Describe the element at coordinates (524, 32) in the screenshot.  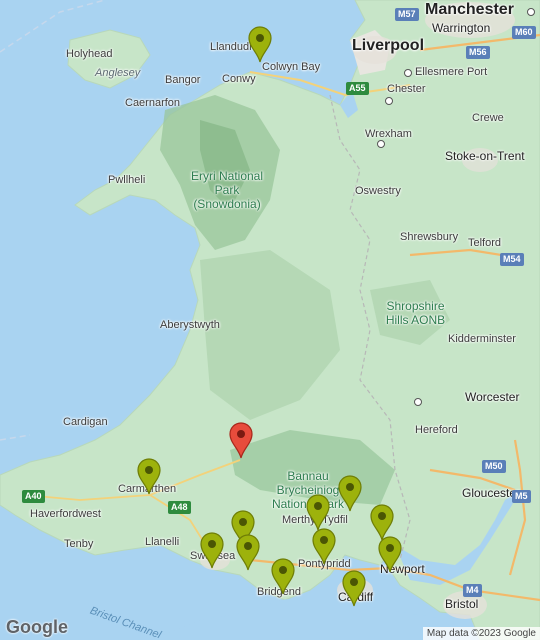
I see `road-shield-m60: M60` at that location.